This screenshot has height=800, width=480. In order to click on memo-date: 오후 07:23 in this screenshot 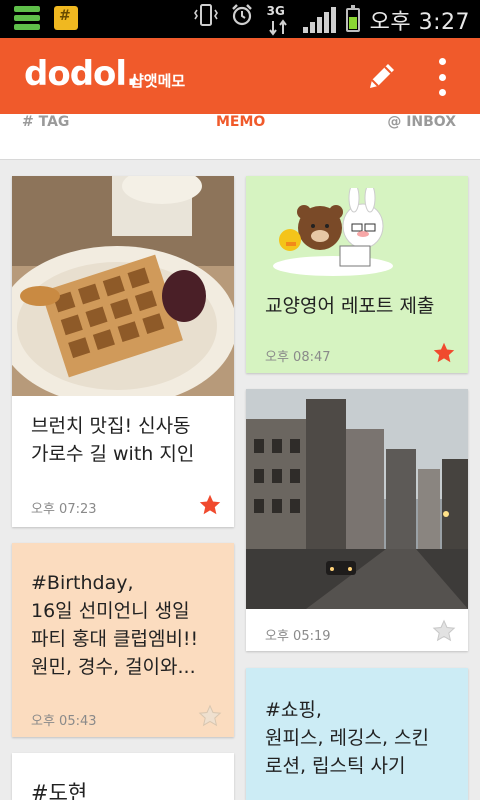, I will do `click(64, 509)`.